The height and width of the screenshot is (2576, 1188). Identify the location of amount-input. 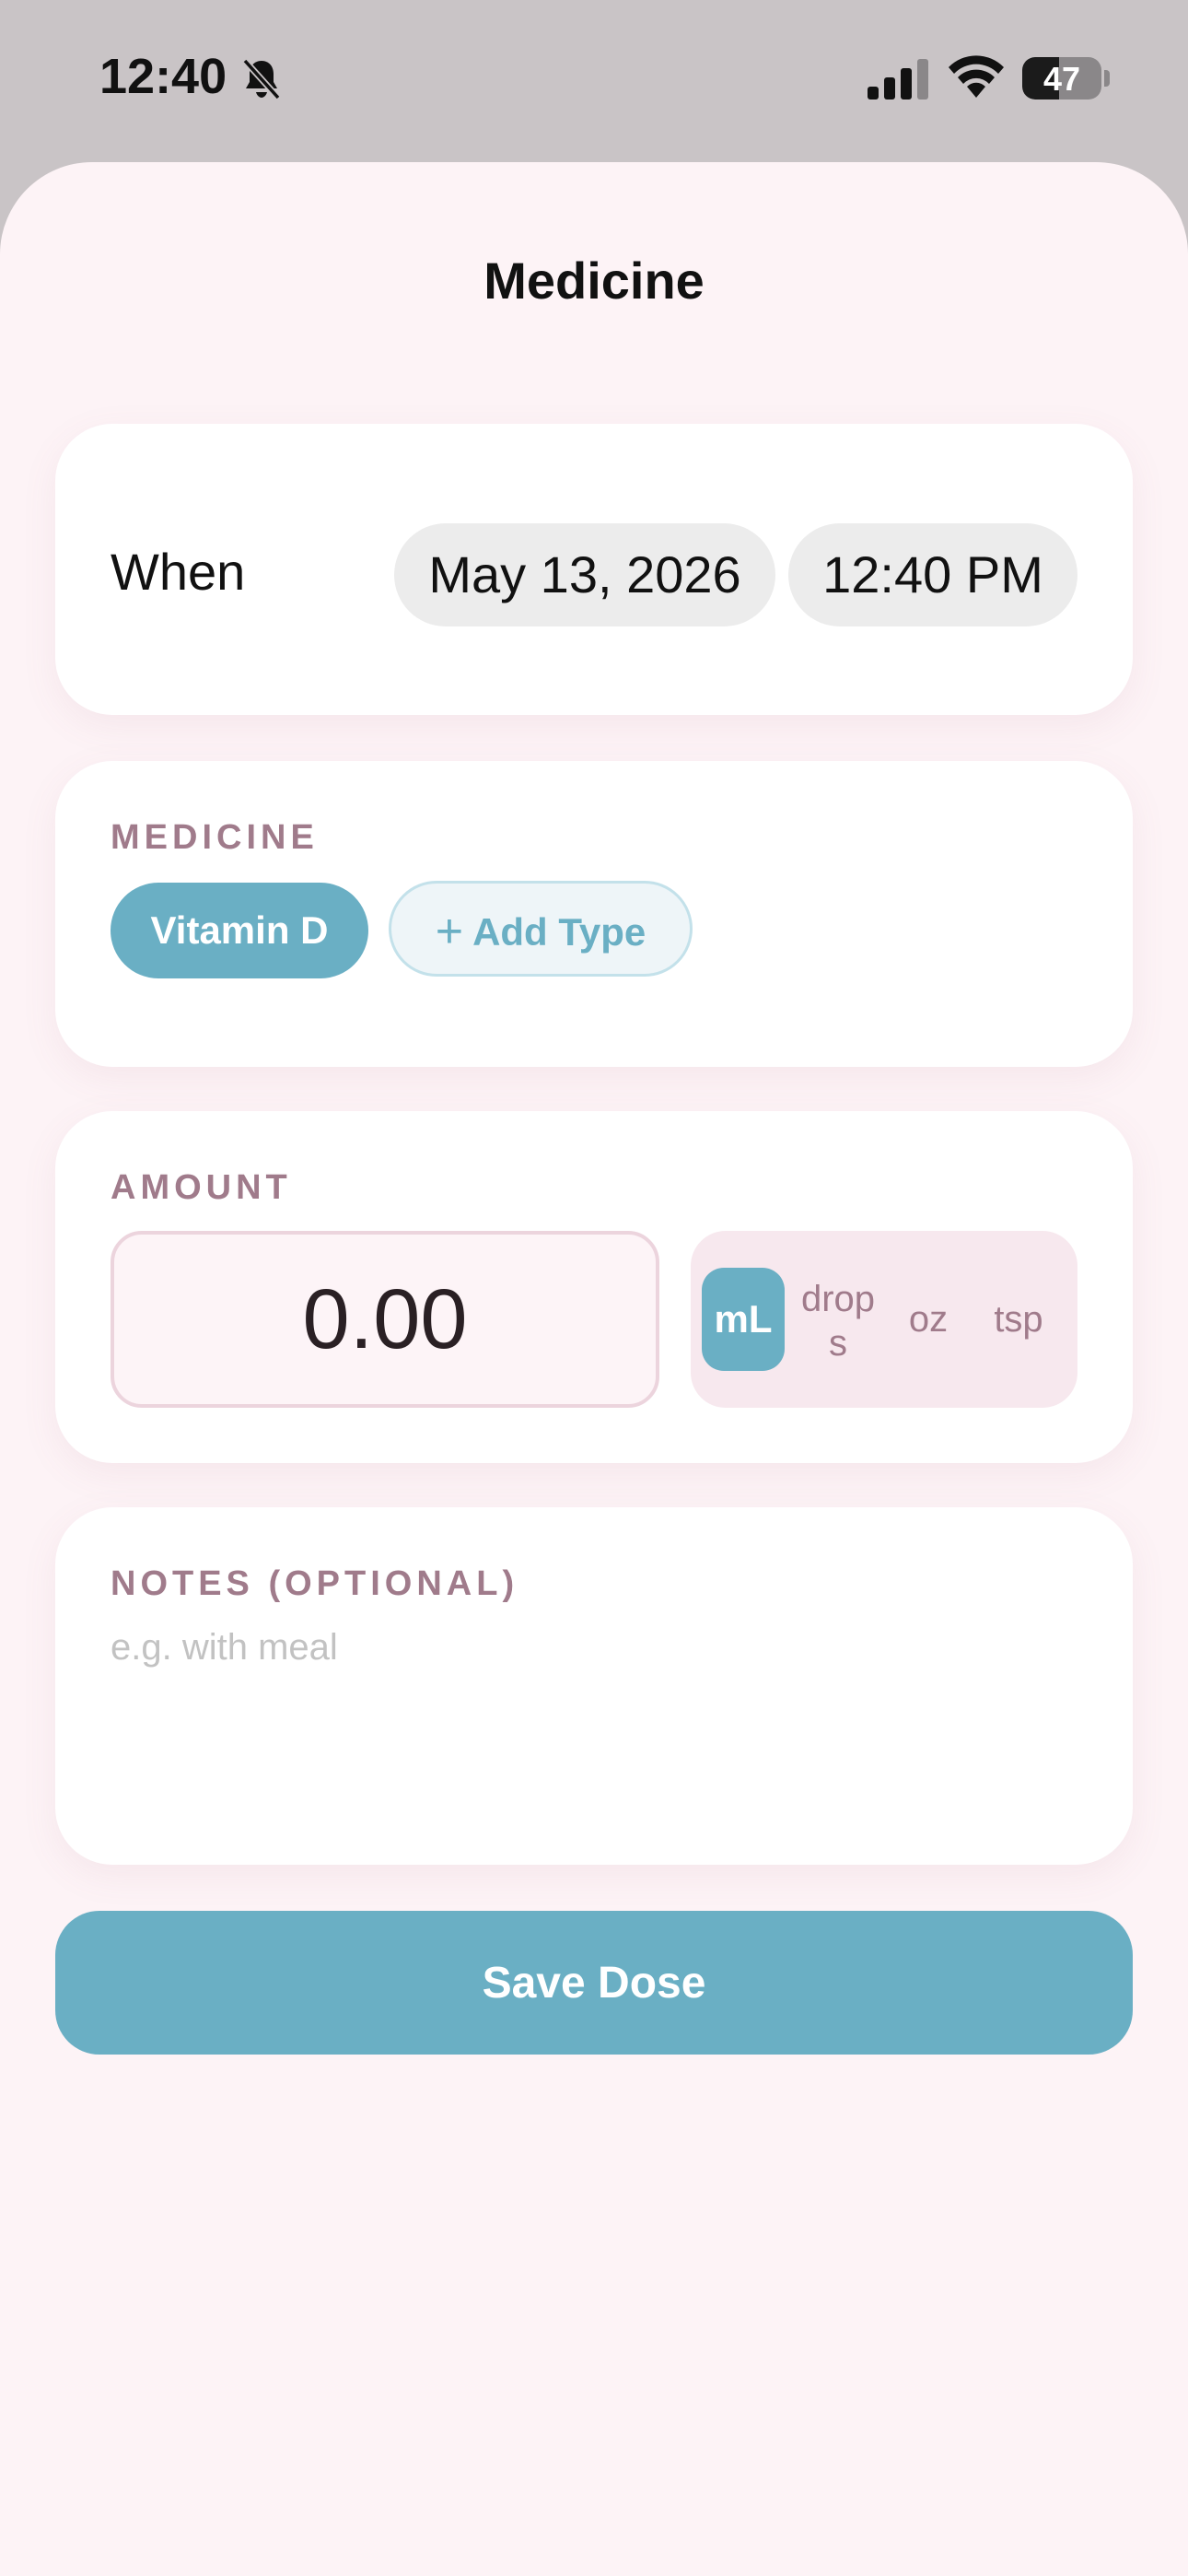
(385, 1319).